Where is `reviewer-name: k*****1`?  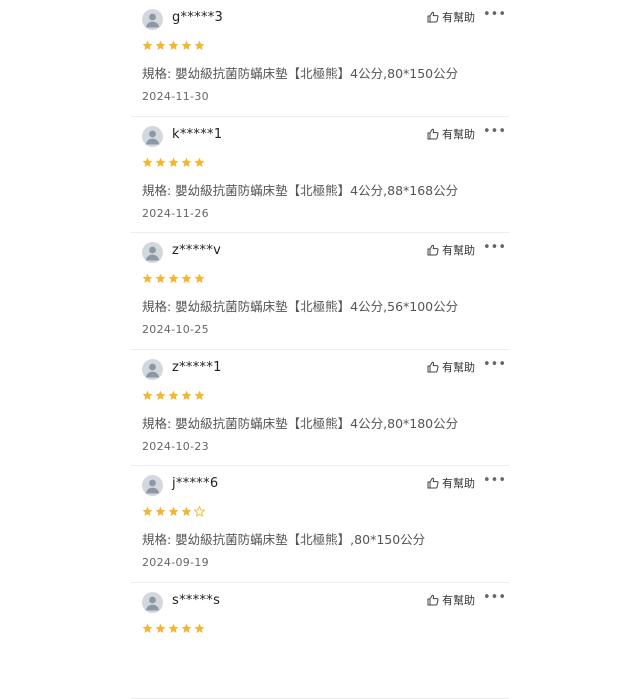
reviewer-name: k*****1 is located at coordinates (197, 134).